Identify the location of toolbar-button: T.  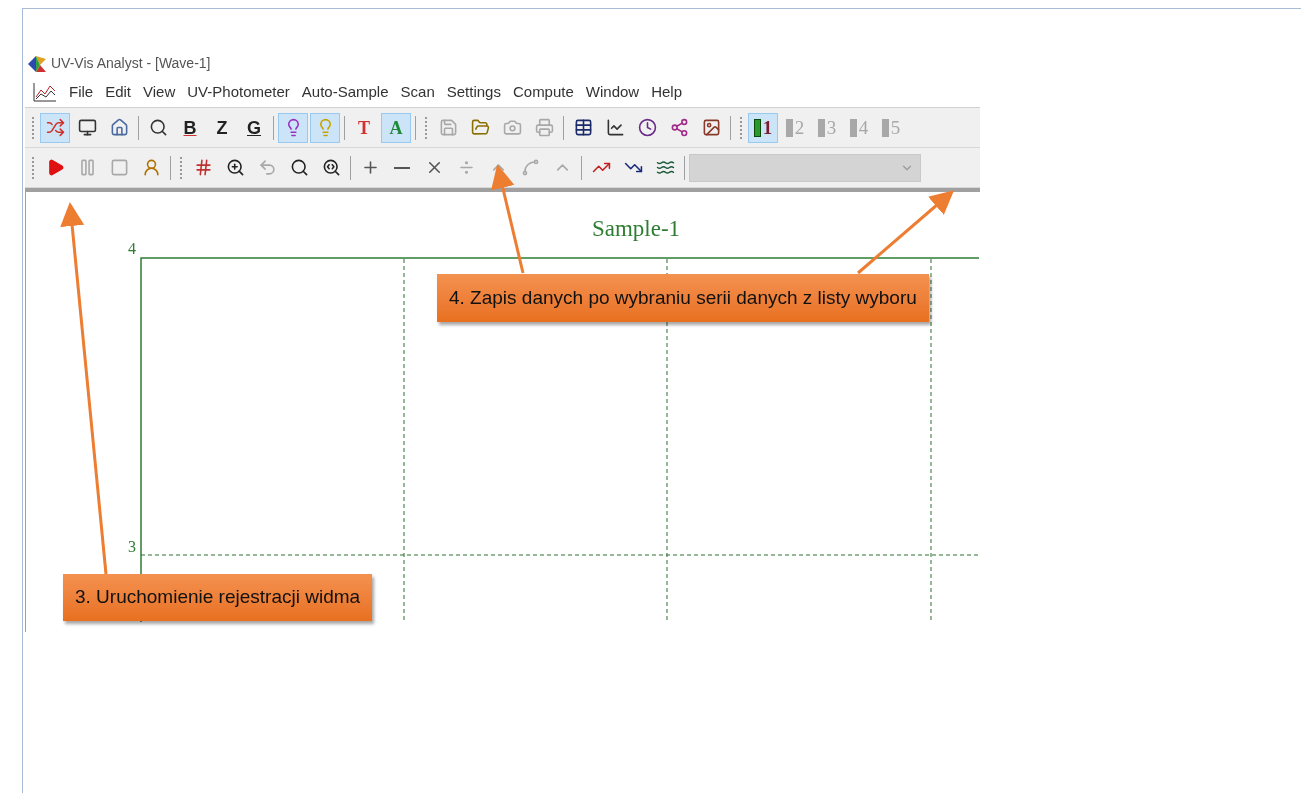
(364, 127).